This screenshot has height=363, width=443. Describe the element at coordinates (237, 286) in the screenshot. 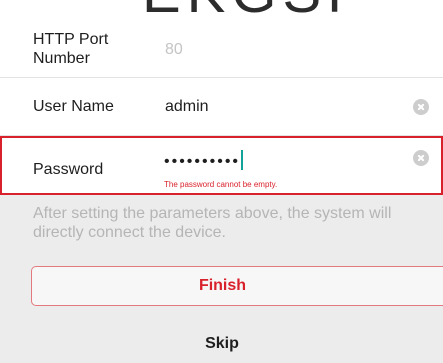

I see `finish-button: Finish` at that location.